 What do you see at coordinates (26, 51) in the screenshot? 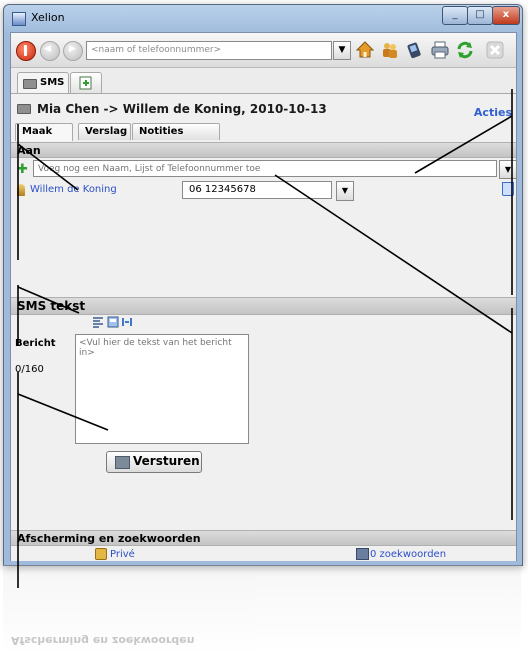
I see `stop-icon` at bounding box center [26, 51].